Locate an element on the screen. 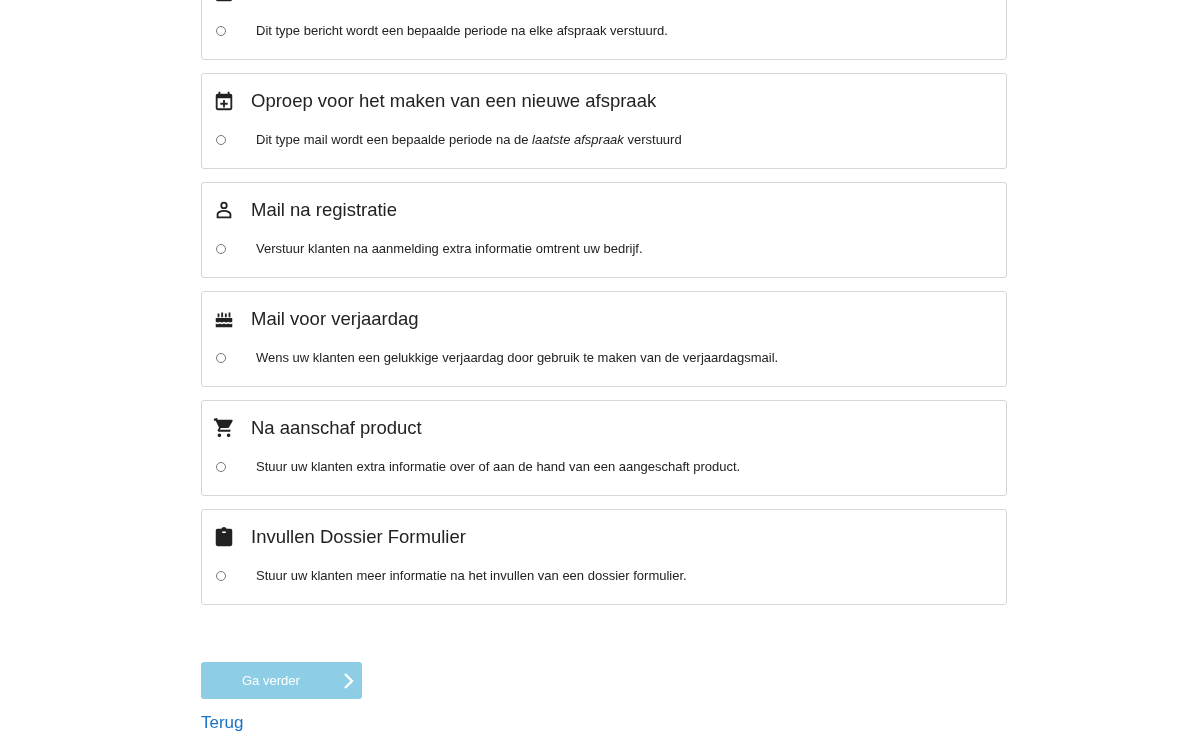 This screenshot has height=748, width=1200. option-title: Mail voor verjaardag is located at coordinates (335, 319).